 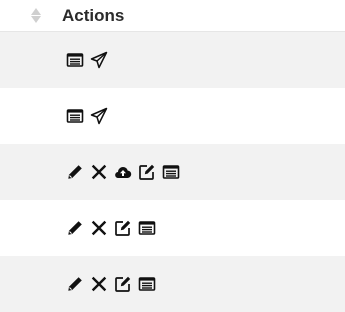 I want to click on cloud-upload-icon, so click(x=123, y=172).